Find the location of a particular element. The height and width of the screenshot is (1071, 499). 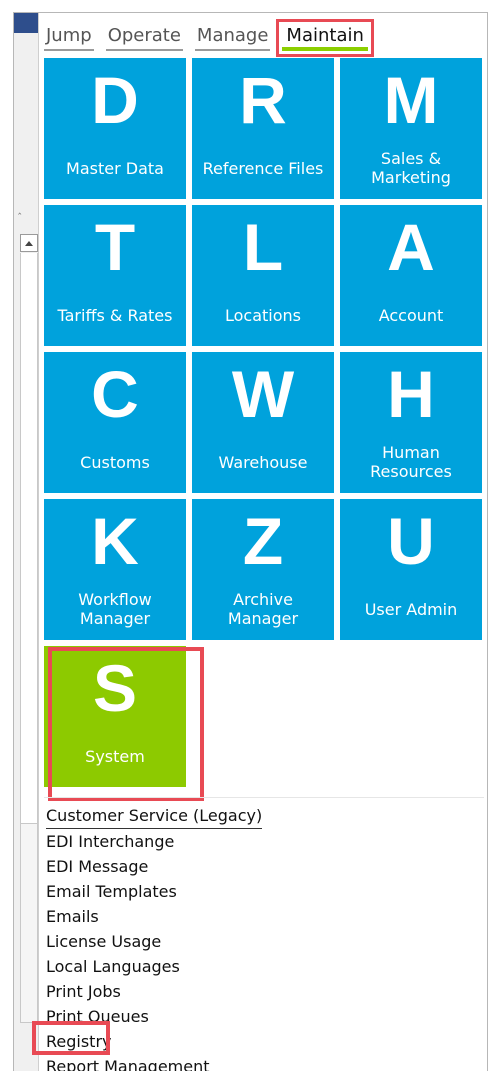

tile-customs: C Customs is located at coordinates (115, 422).